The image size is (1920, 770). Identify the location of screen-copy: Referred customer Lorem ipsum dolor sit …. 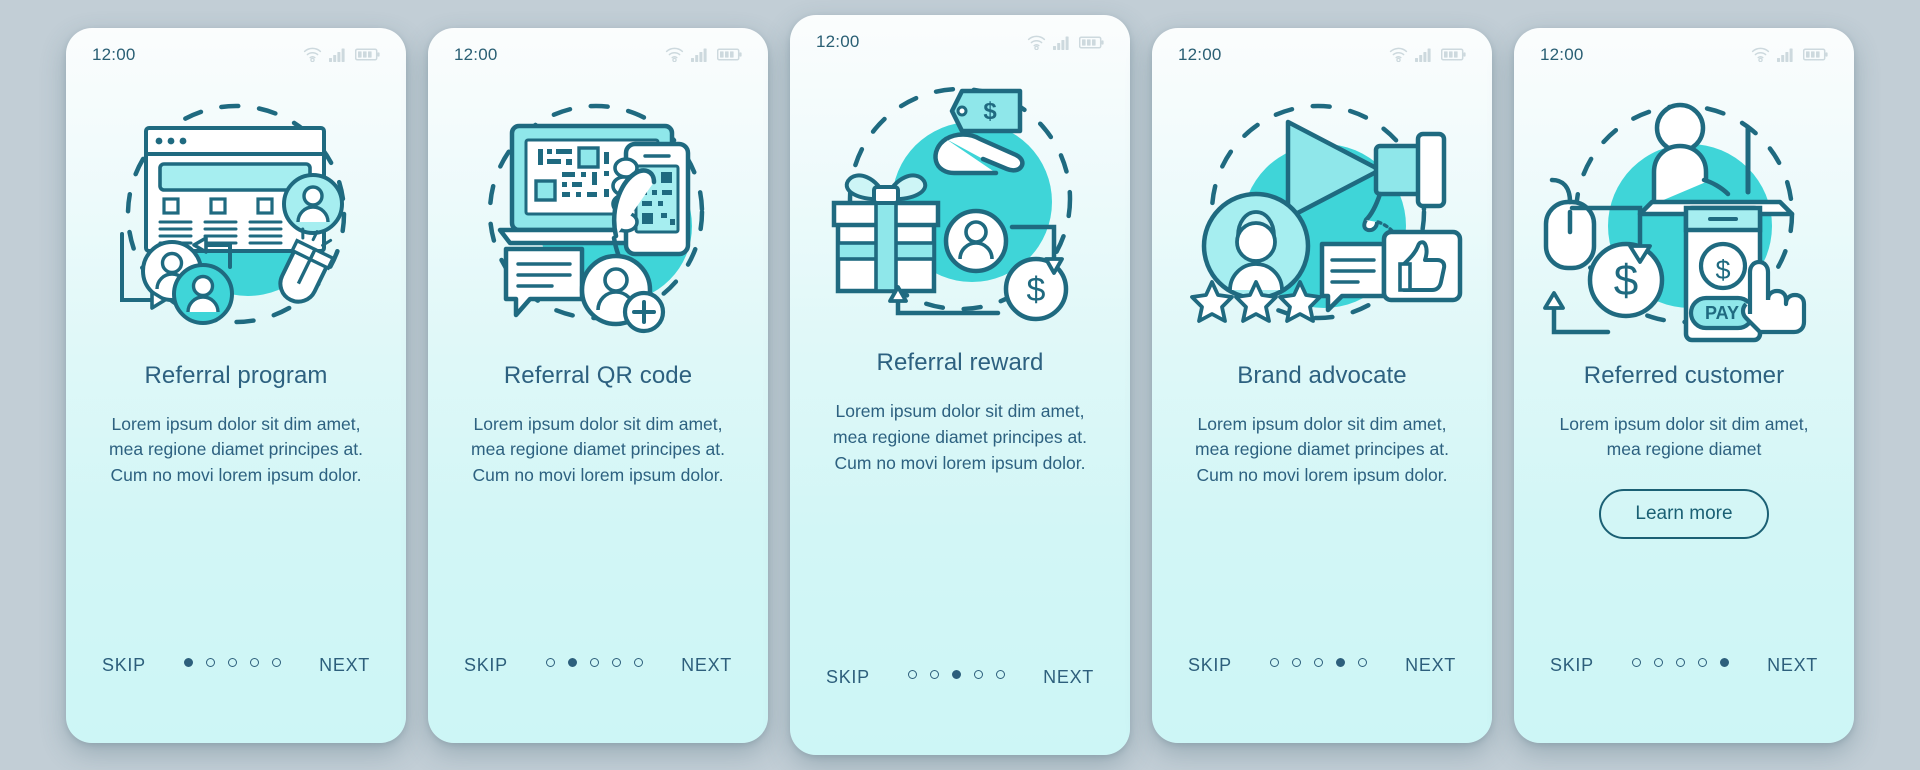
(1684, 493).